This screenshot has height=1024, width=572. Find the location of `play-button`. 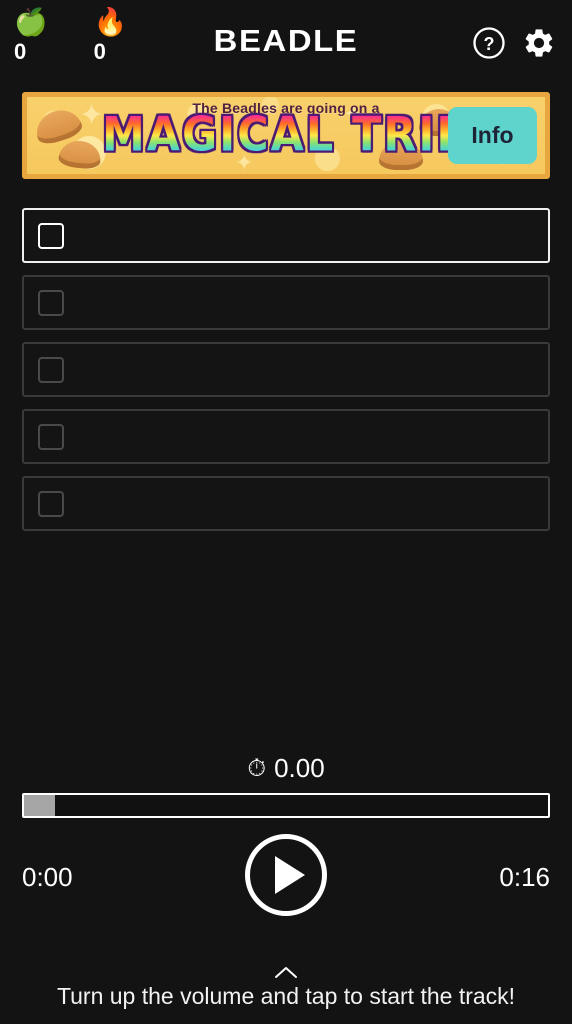

play-button is located at coordinates (286, 875).